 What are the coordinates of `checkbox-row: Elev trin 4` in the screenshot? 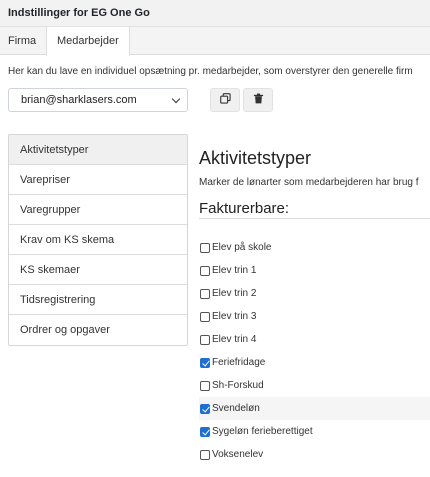 It's located at (314, 339).